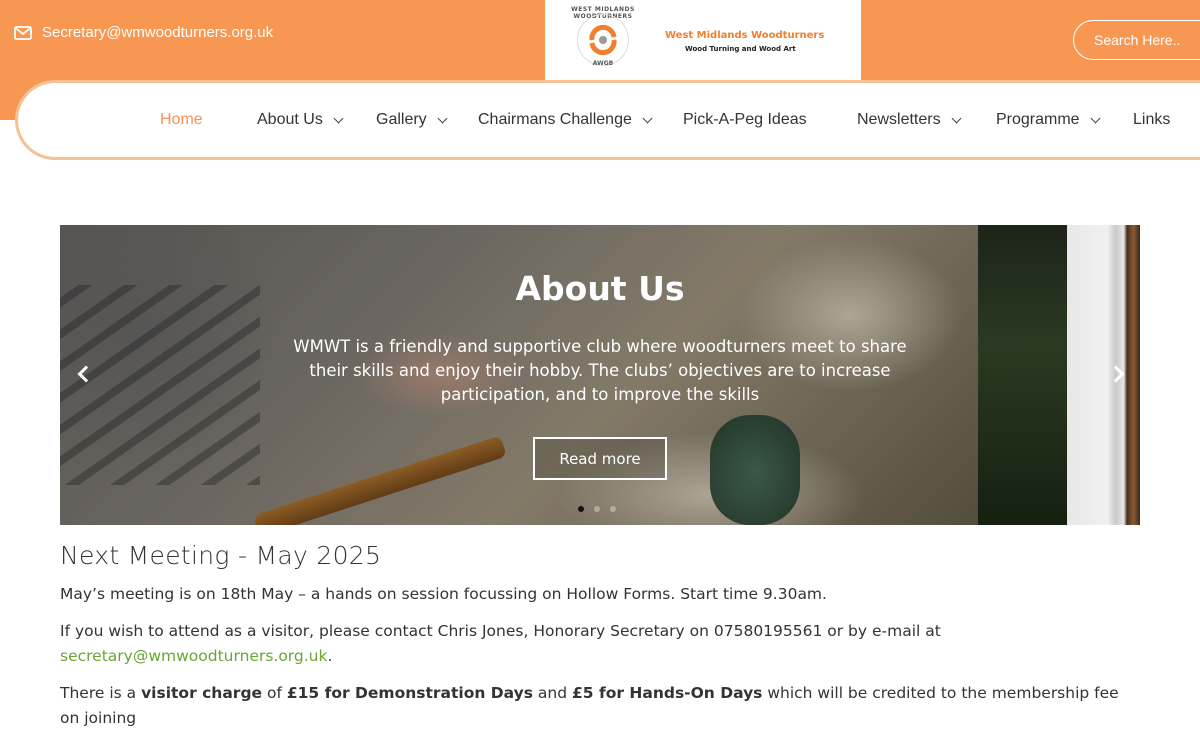 This screenshot has width=1200, height=740. I want to click on nav-item-gallery: Gallery, so click(412, 120).